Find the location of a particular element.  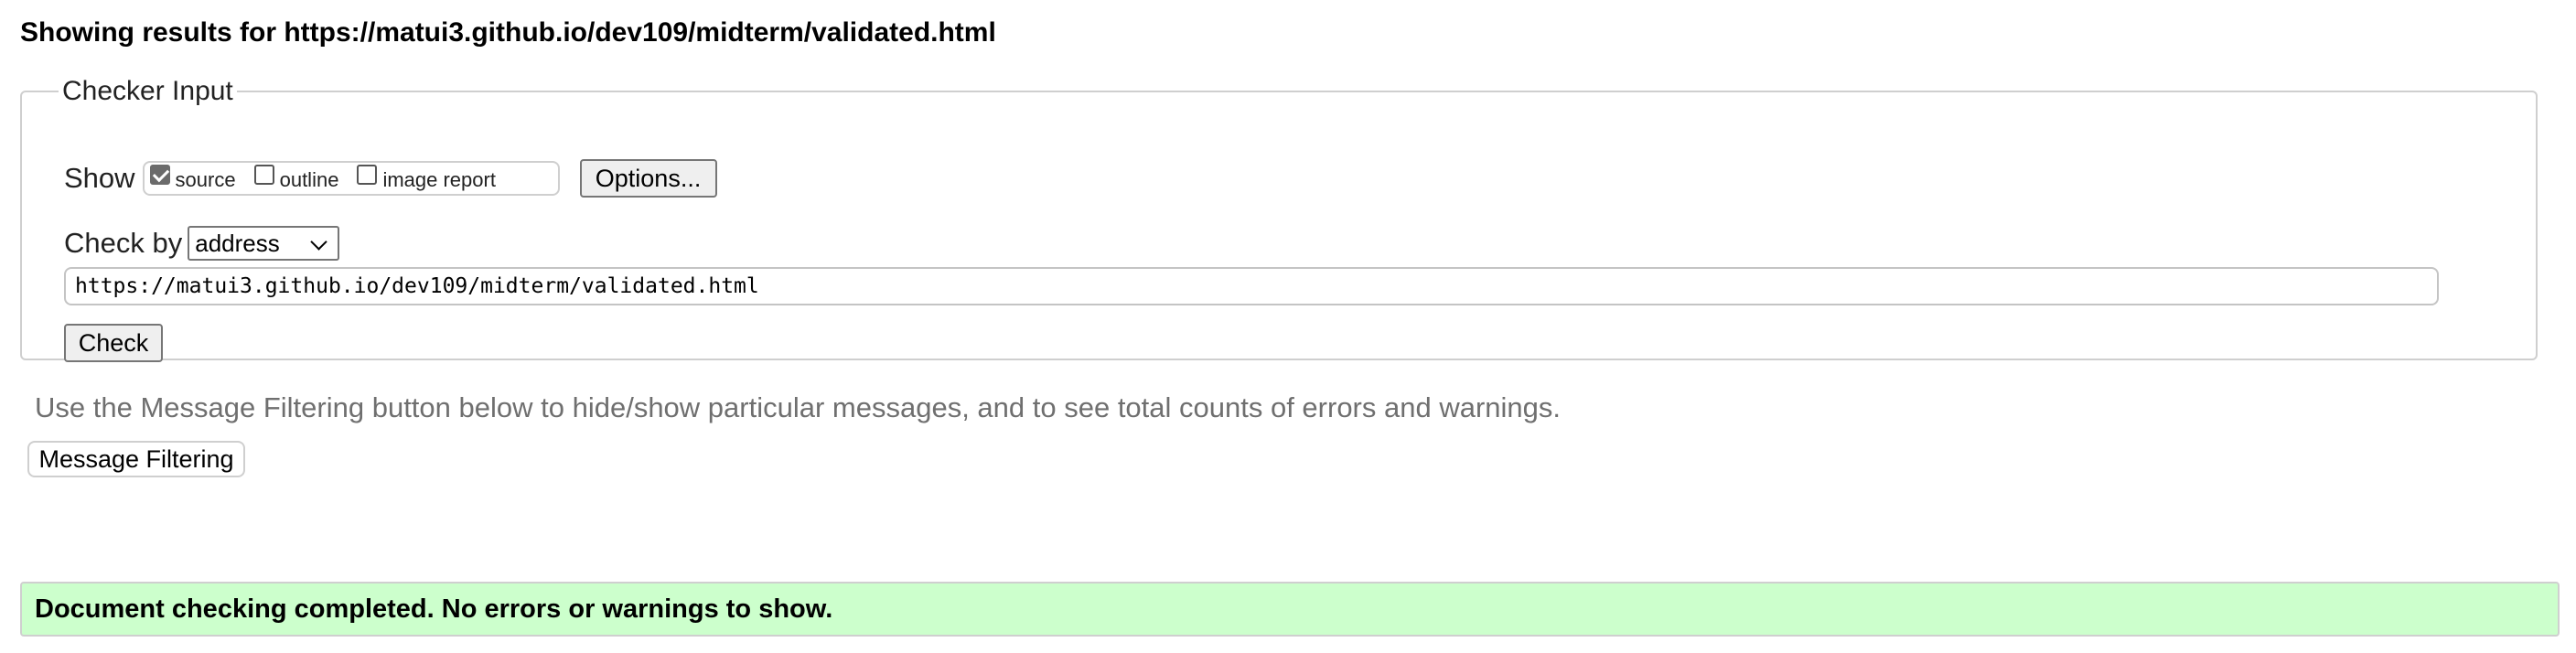

image-report-option: image report is located at coordinates (427, 178).